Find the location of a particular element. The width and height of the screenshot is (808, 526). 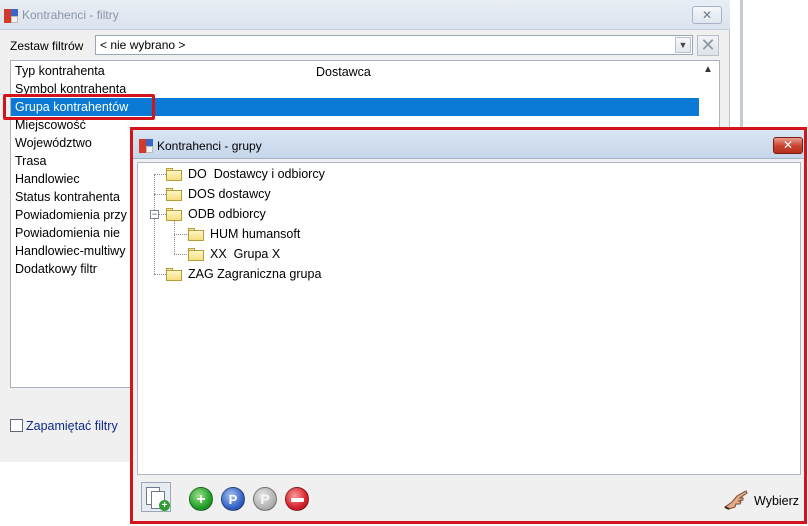

filter-row-typ-kontrahenta-value: Dostawca is located at coordinates (343, 72).